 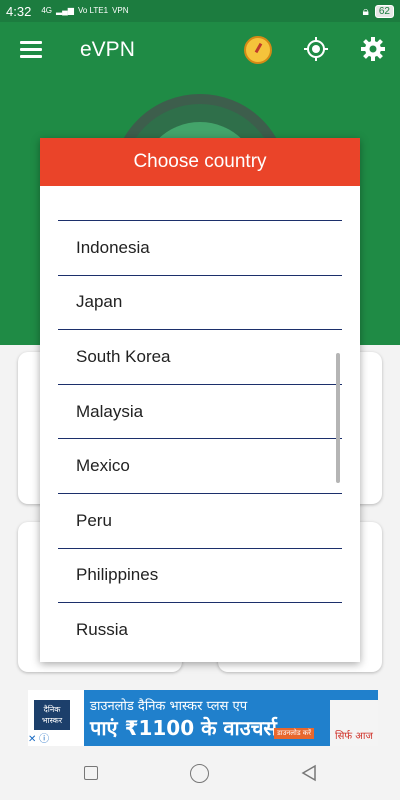 I want to click on country-item-indonesia: Indonesia, so click(x=200, y=247).